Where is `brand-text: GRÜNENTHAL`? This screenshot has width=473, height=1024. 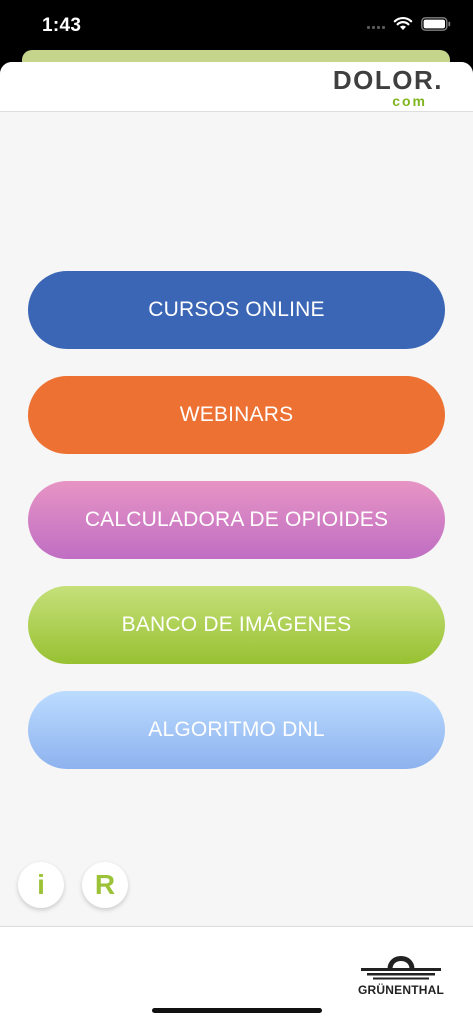 brand-text: GRÜNENTHAL is located at coordinates (401, 990).